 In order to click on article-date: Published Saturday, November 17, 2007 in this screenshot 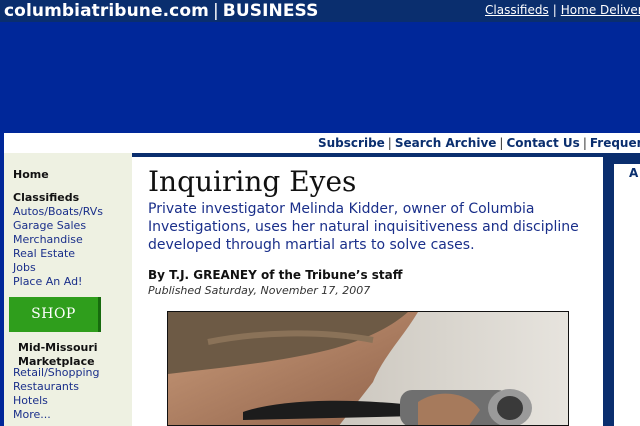, I will do `click(259, 290)`.